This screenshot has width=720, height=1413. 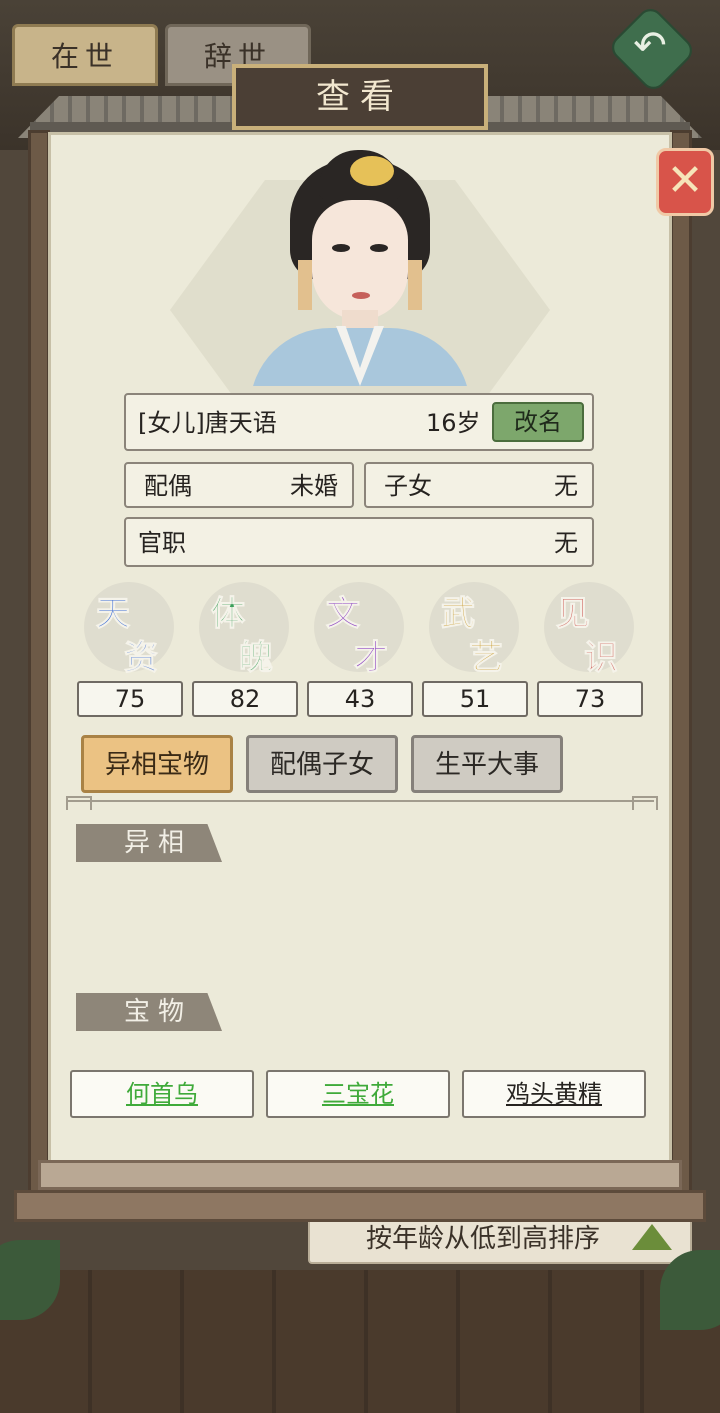 What do you see at coordinates (360, 268) in the screenshot?
I see `character-portrait` at bounding box center [360, 268].